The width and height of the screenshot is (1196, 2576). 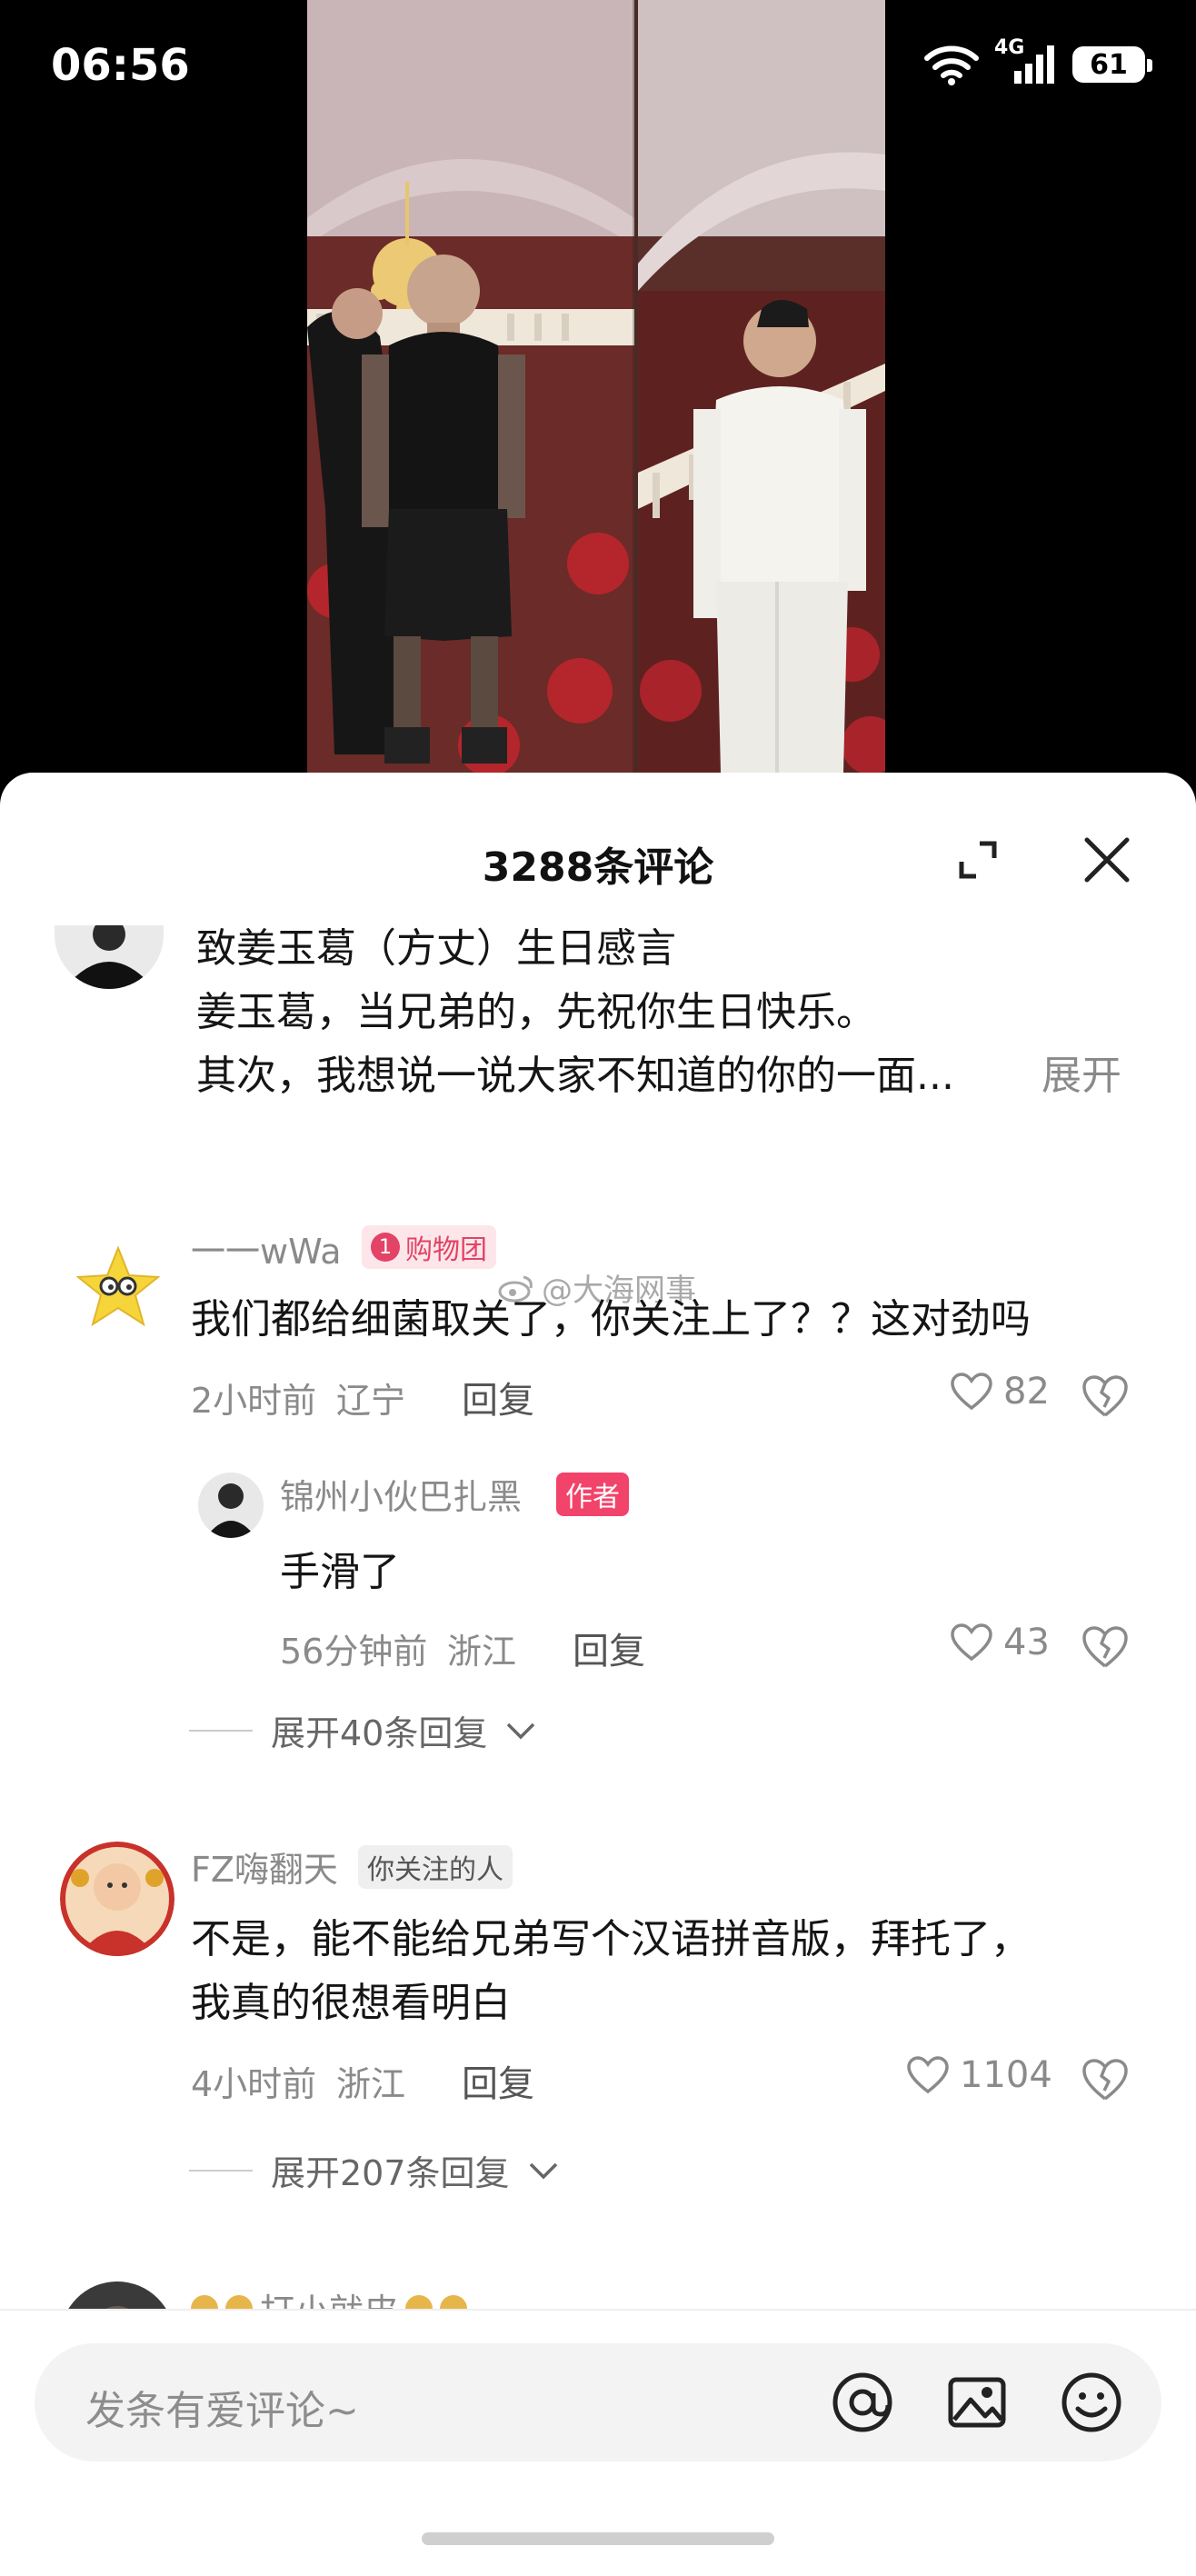 I want to click on comment-username: FZ嗨翻天, so click(x=264, y=1867).